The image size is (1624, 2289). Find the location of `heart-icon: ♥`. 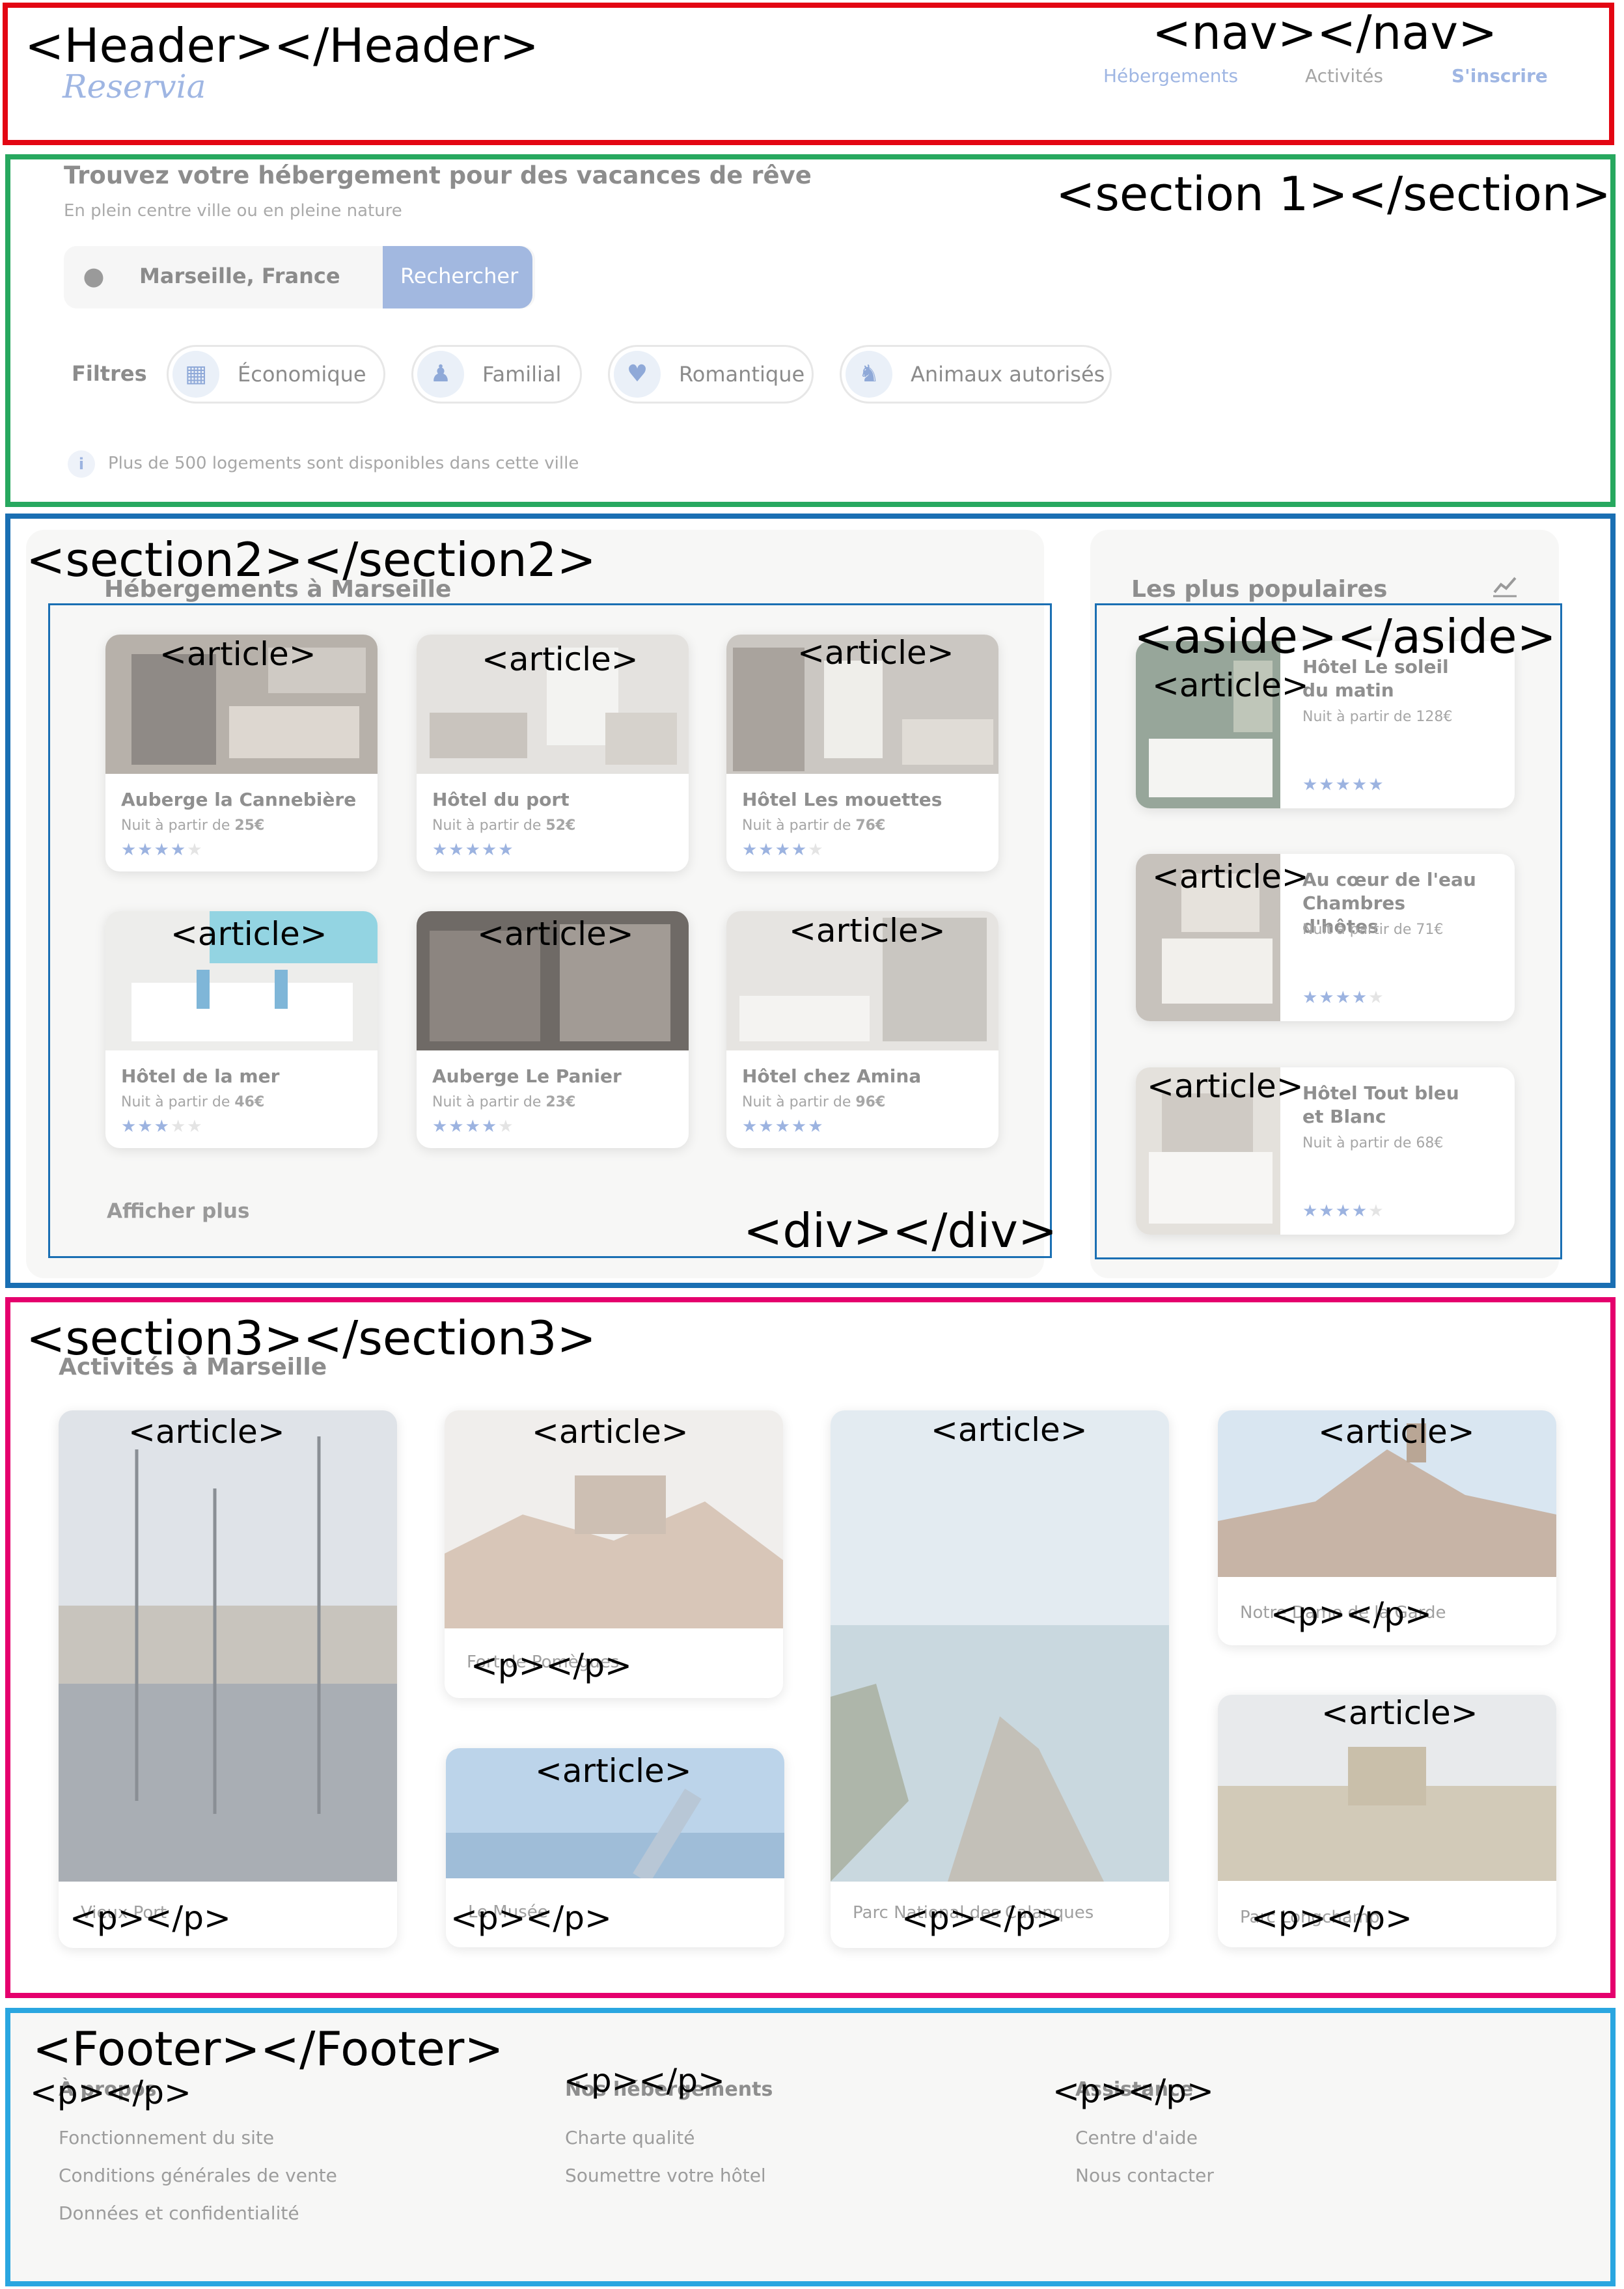

heart-icon: ♥ is located at coordinates (637, 375).